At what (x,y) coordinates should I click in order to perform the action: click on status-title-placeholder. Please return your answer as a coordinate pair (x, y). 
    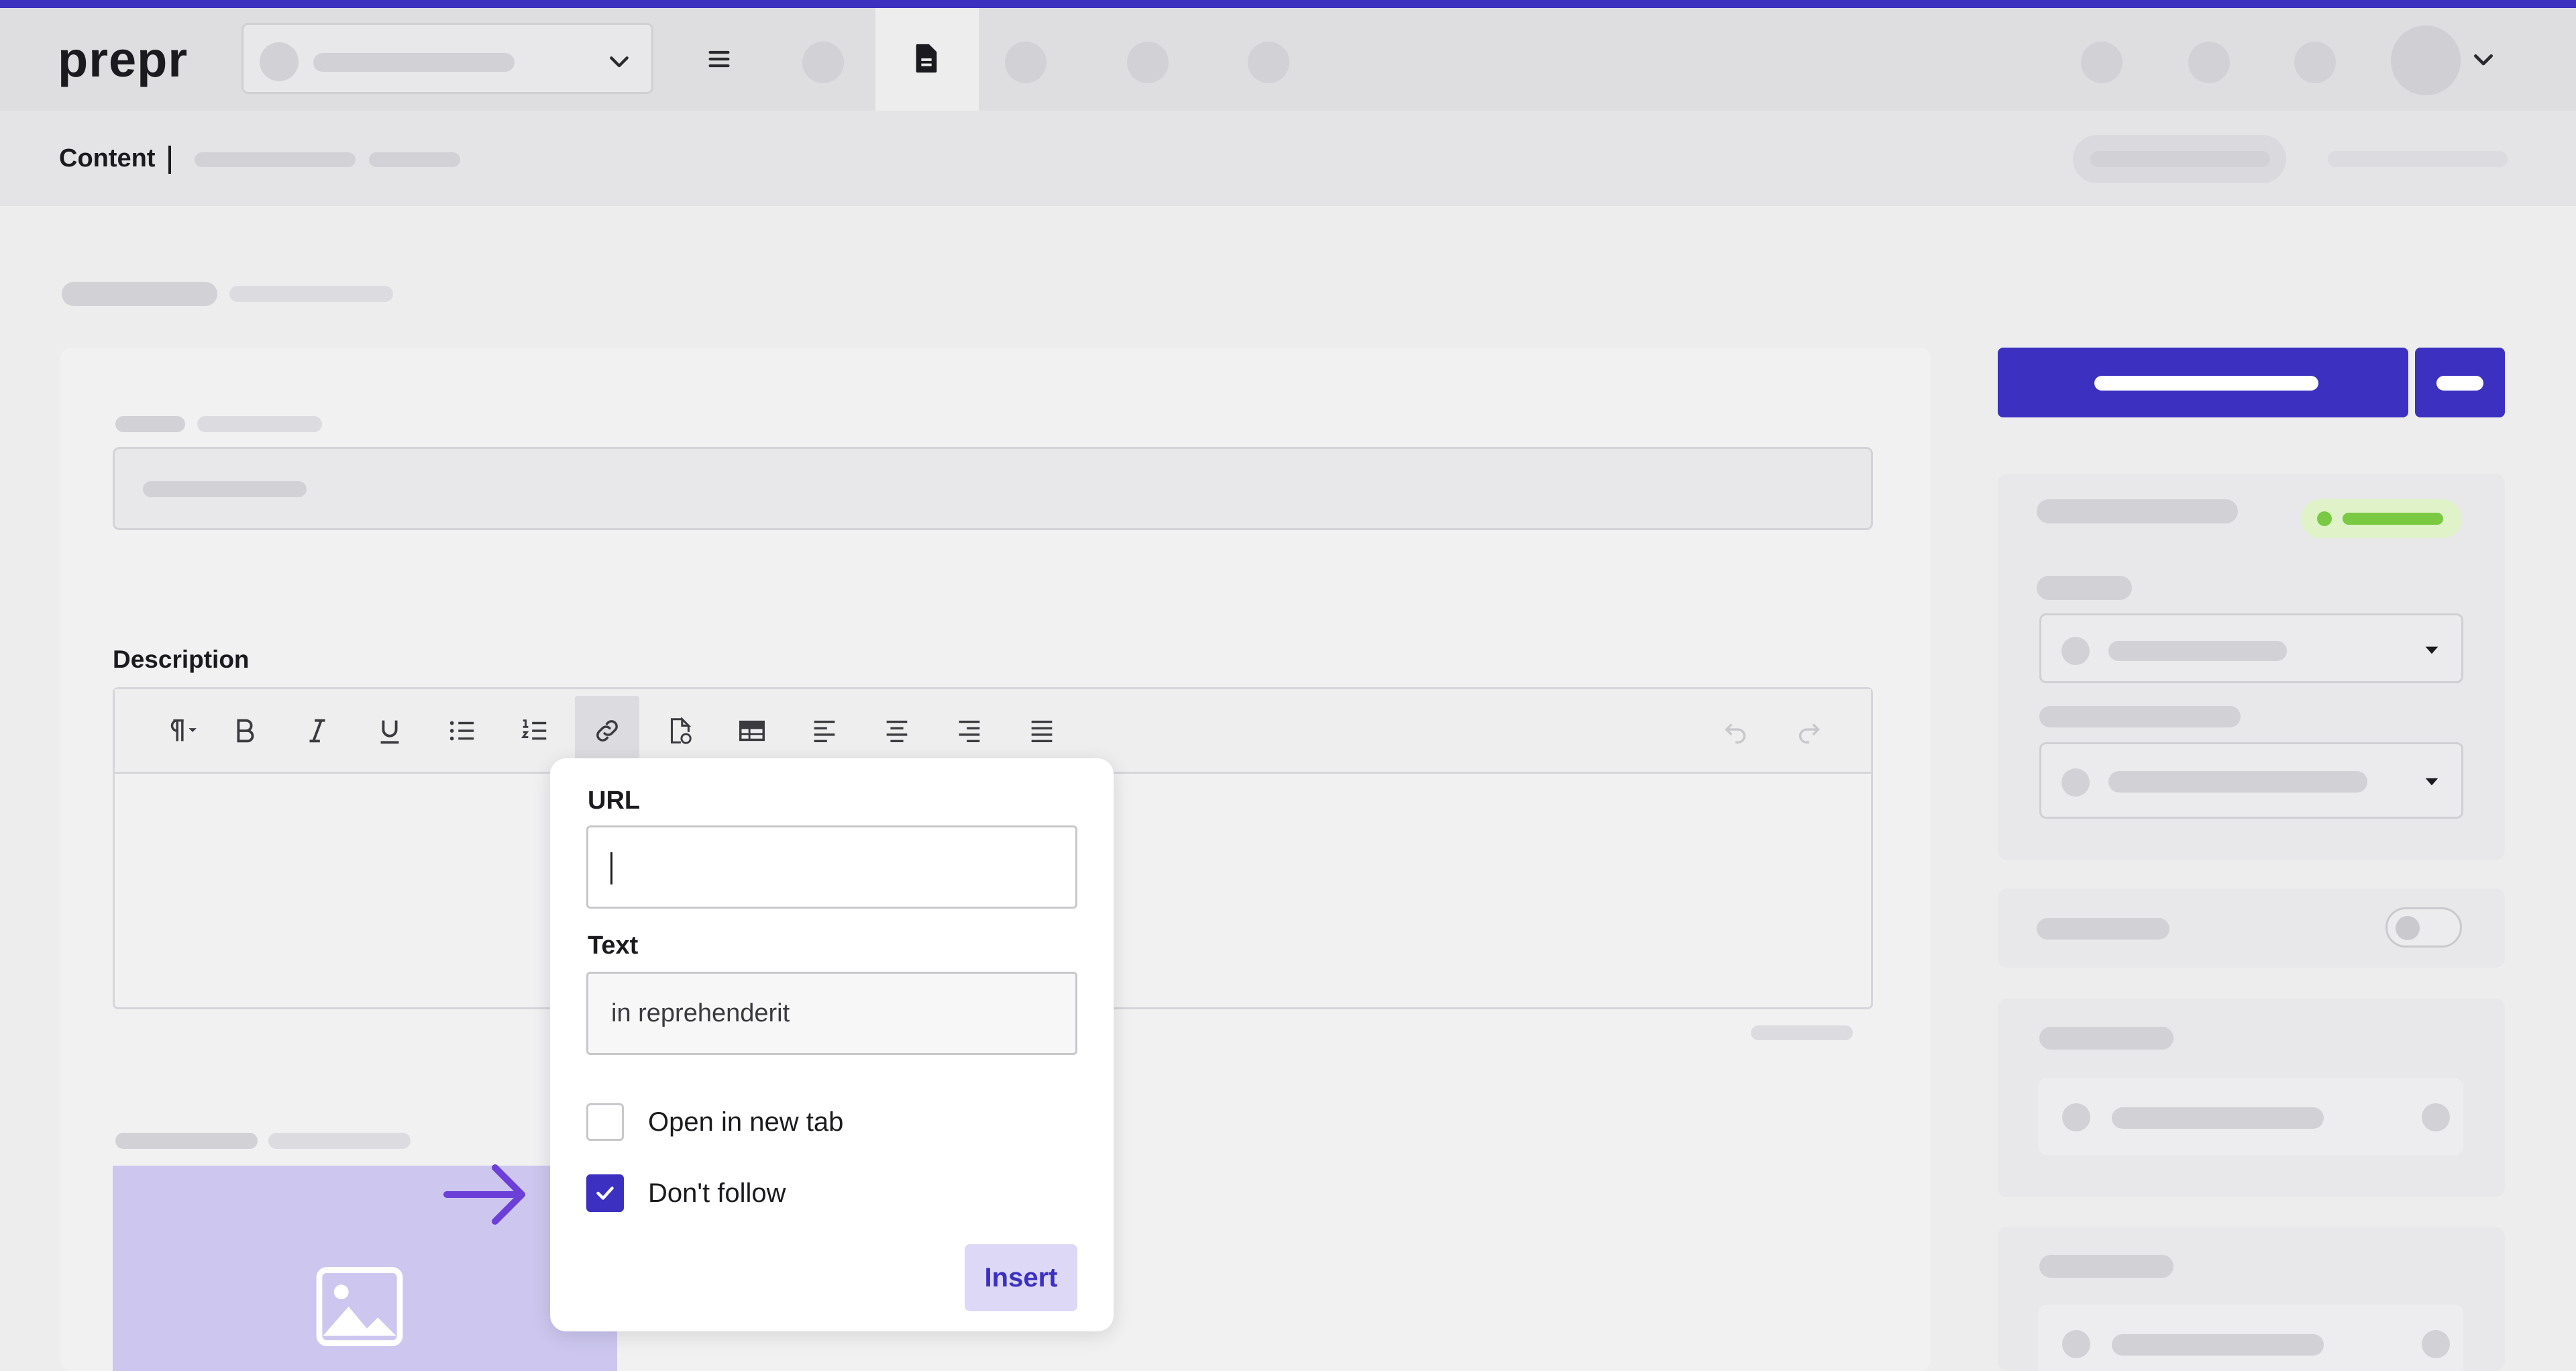
    Looking at the image, I should click on (2137, 511).